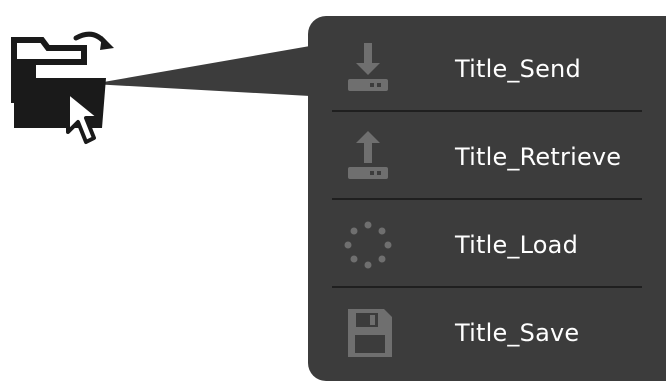 Image resolution: width=666 pixels, height=381 pixels. I want to click on menu-item-send: Title_Send, so click(487, 69).